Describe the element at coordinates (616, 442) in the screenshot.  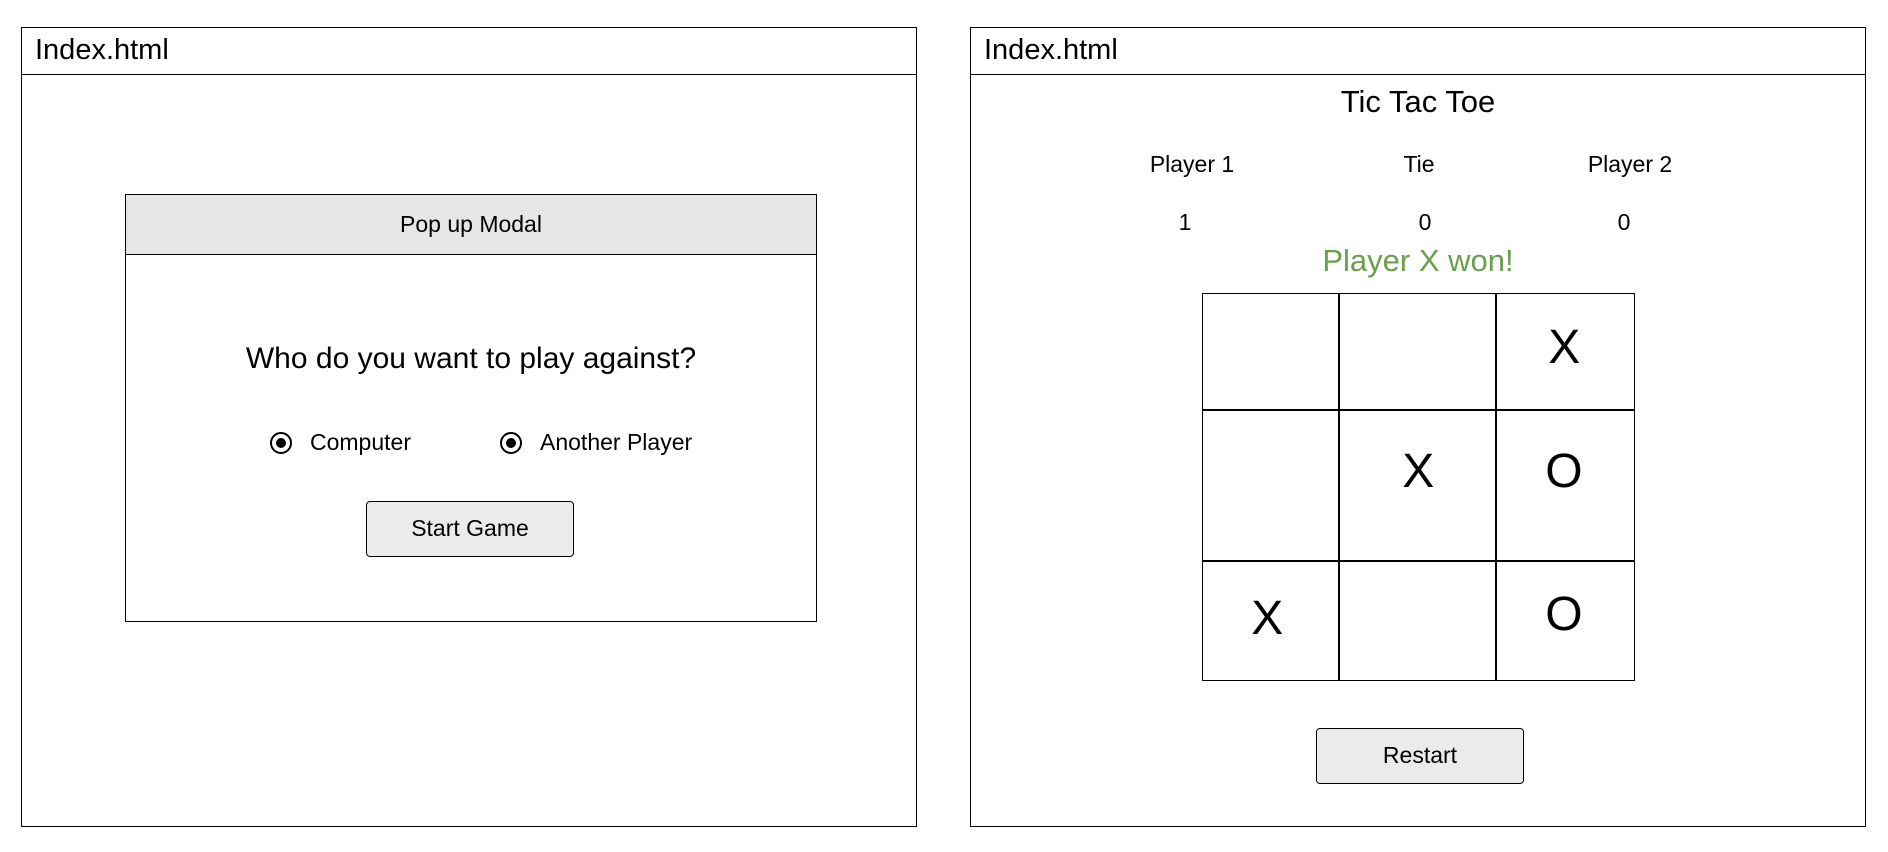
I see `radio-label-another-player: Another Player` at that location.